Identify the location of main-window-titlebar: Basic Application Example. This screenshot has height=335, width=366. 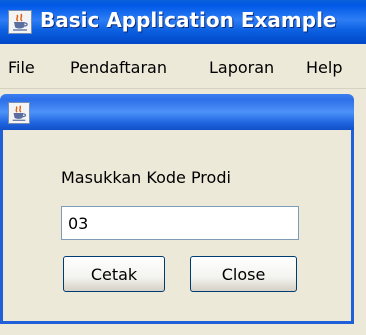
(183, 22).